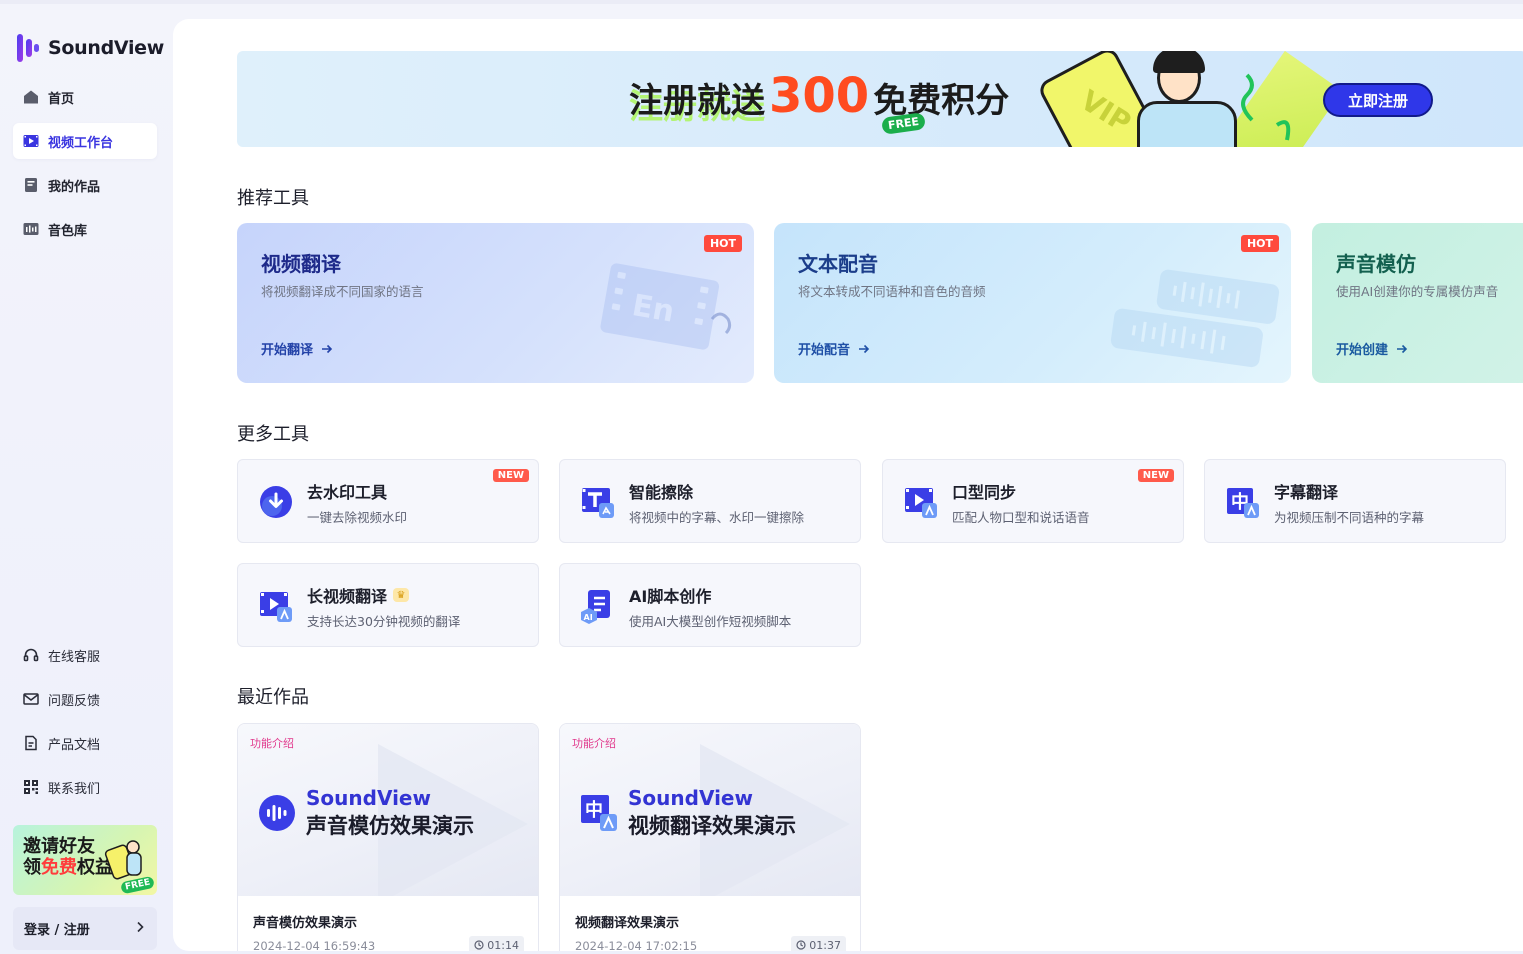 This screenshot has width=1523, height=954. I want to click on green-swirl-icon, so click(1266, 107).